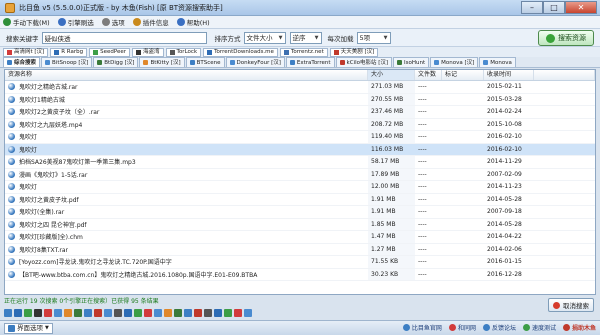 The width and height of the screenshot is (600, 335). What do you see at coordinates (300, 99) in the screenshot?
I see `table-row: 鬼吹灯1精绝古城 270.55 MB ---- 2015-03-28` at bounding box center [300, 99].